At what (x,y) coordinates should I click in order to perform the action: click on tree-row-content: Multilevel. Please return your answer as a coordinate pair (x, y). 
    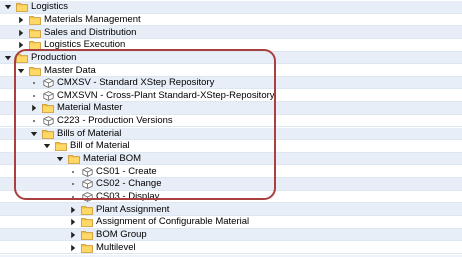
    Looking at the image, I should click on (102, 247).